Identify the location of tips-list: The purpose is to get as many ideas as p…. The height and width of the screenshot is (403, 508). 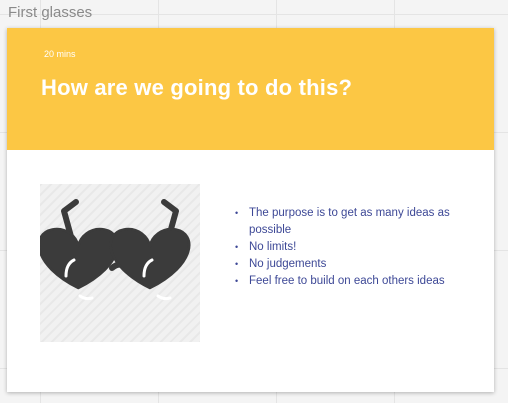
(347, 247).